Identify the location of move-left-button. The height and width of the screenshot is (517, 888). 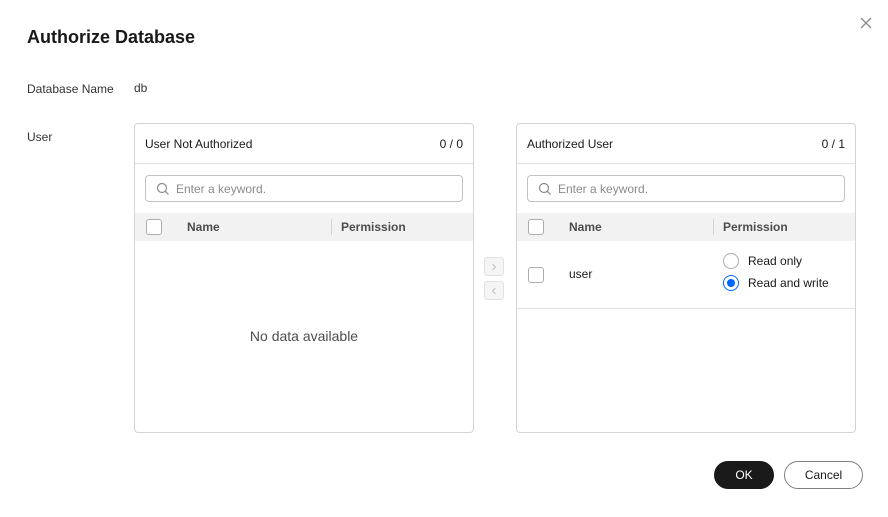
(494, 290).